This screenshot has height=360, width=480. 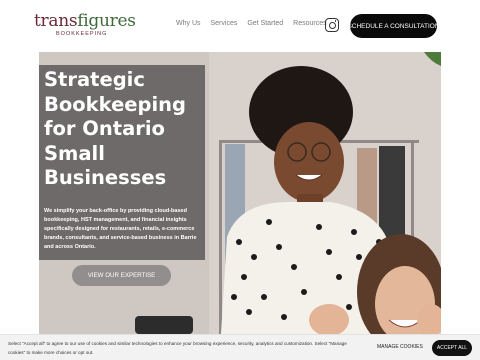 What do you see at coordinates (56, 21) in the screenshot?
I see `logo-wordmark-part1: trans` at bounding box center [56, 21].